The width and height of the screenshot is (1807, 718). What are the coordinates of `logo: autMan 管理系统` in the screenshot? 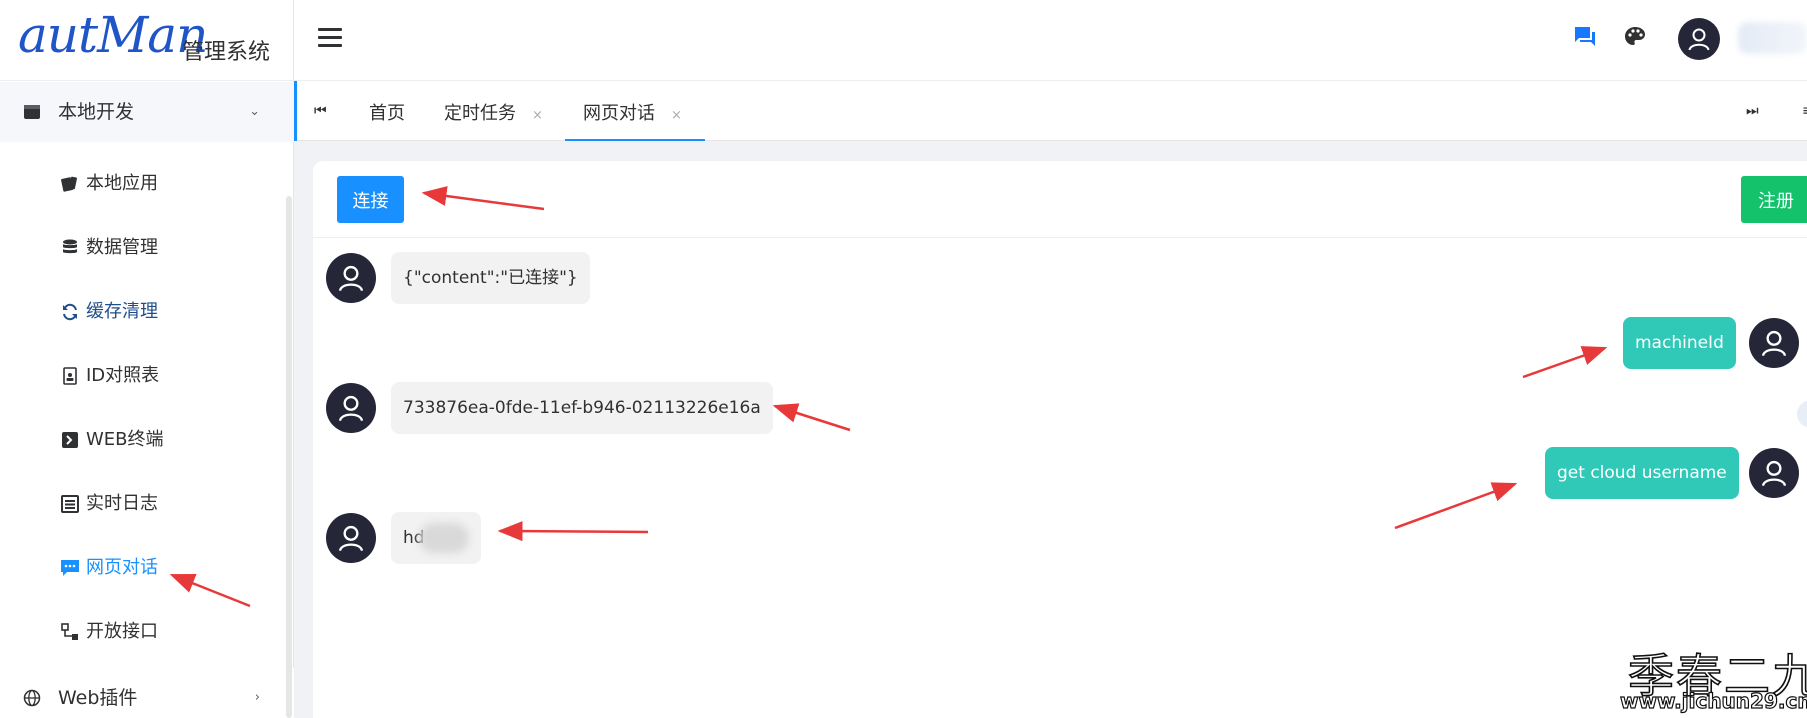 It's located at (147, 40).